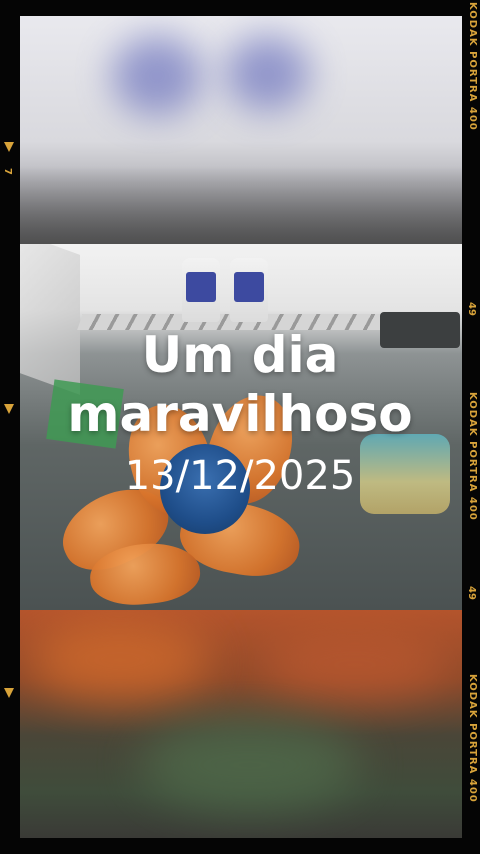 Image resolution: width=480 pixels, height=854 pixels. Describe the element at coordinates (7, 171) in the screenshot. I see `film-left-number: 7` at that location.